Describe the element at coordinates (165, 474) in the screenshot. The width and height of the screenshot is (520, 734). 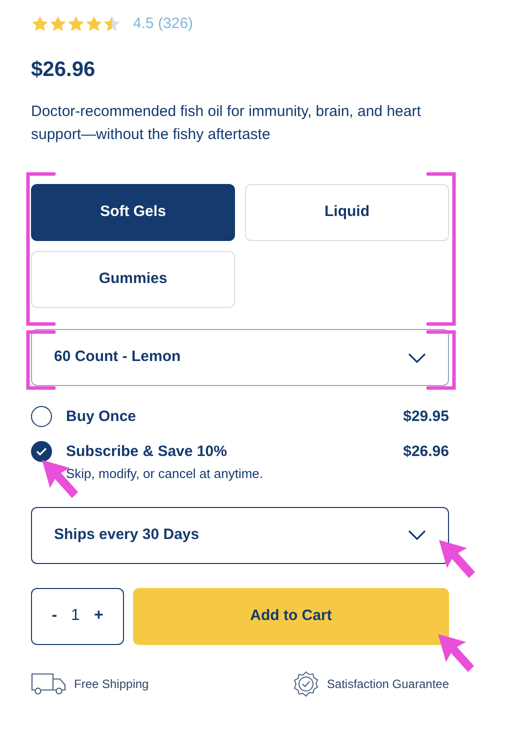
I see `option-note: Skip, modify, or cancel at anytime.` at that location.